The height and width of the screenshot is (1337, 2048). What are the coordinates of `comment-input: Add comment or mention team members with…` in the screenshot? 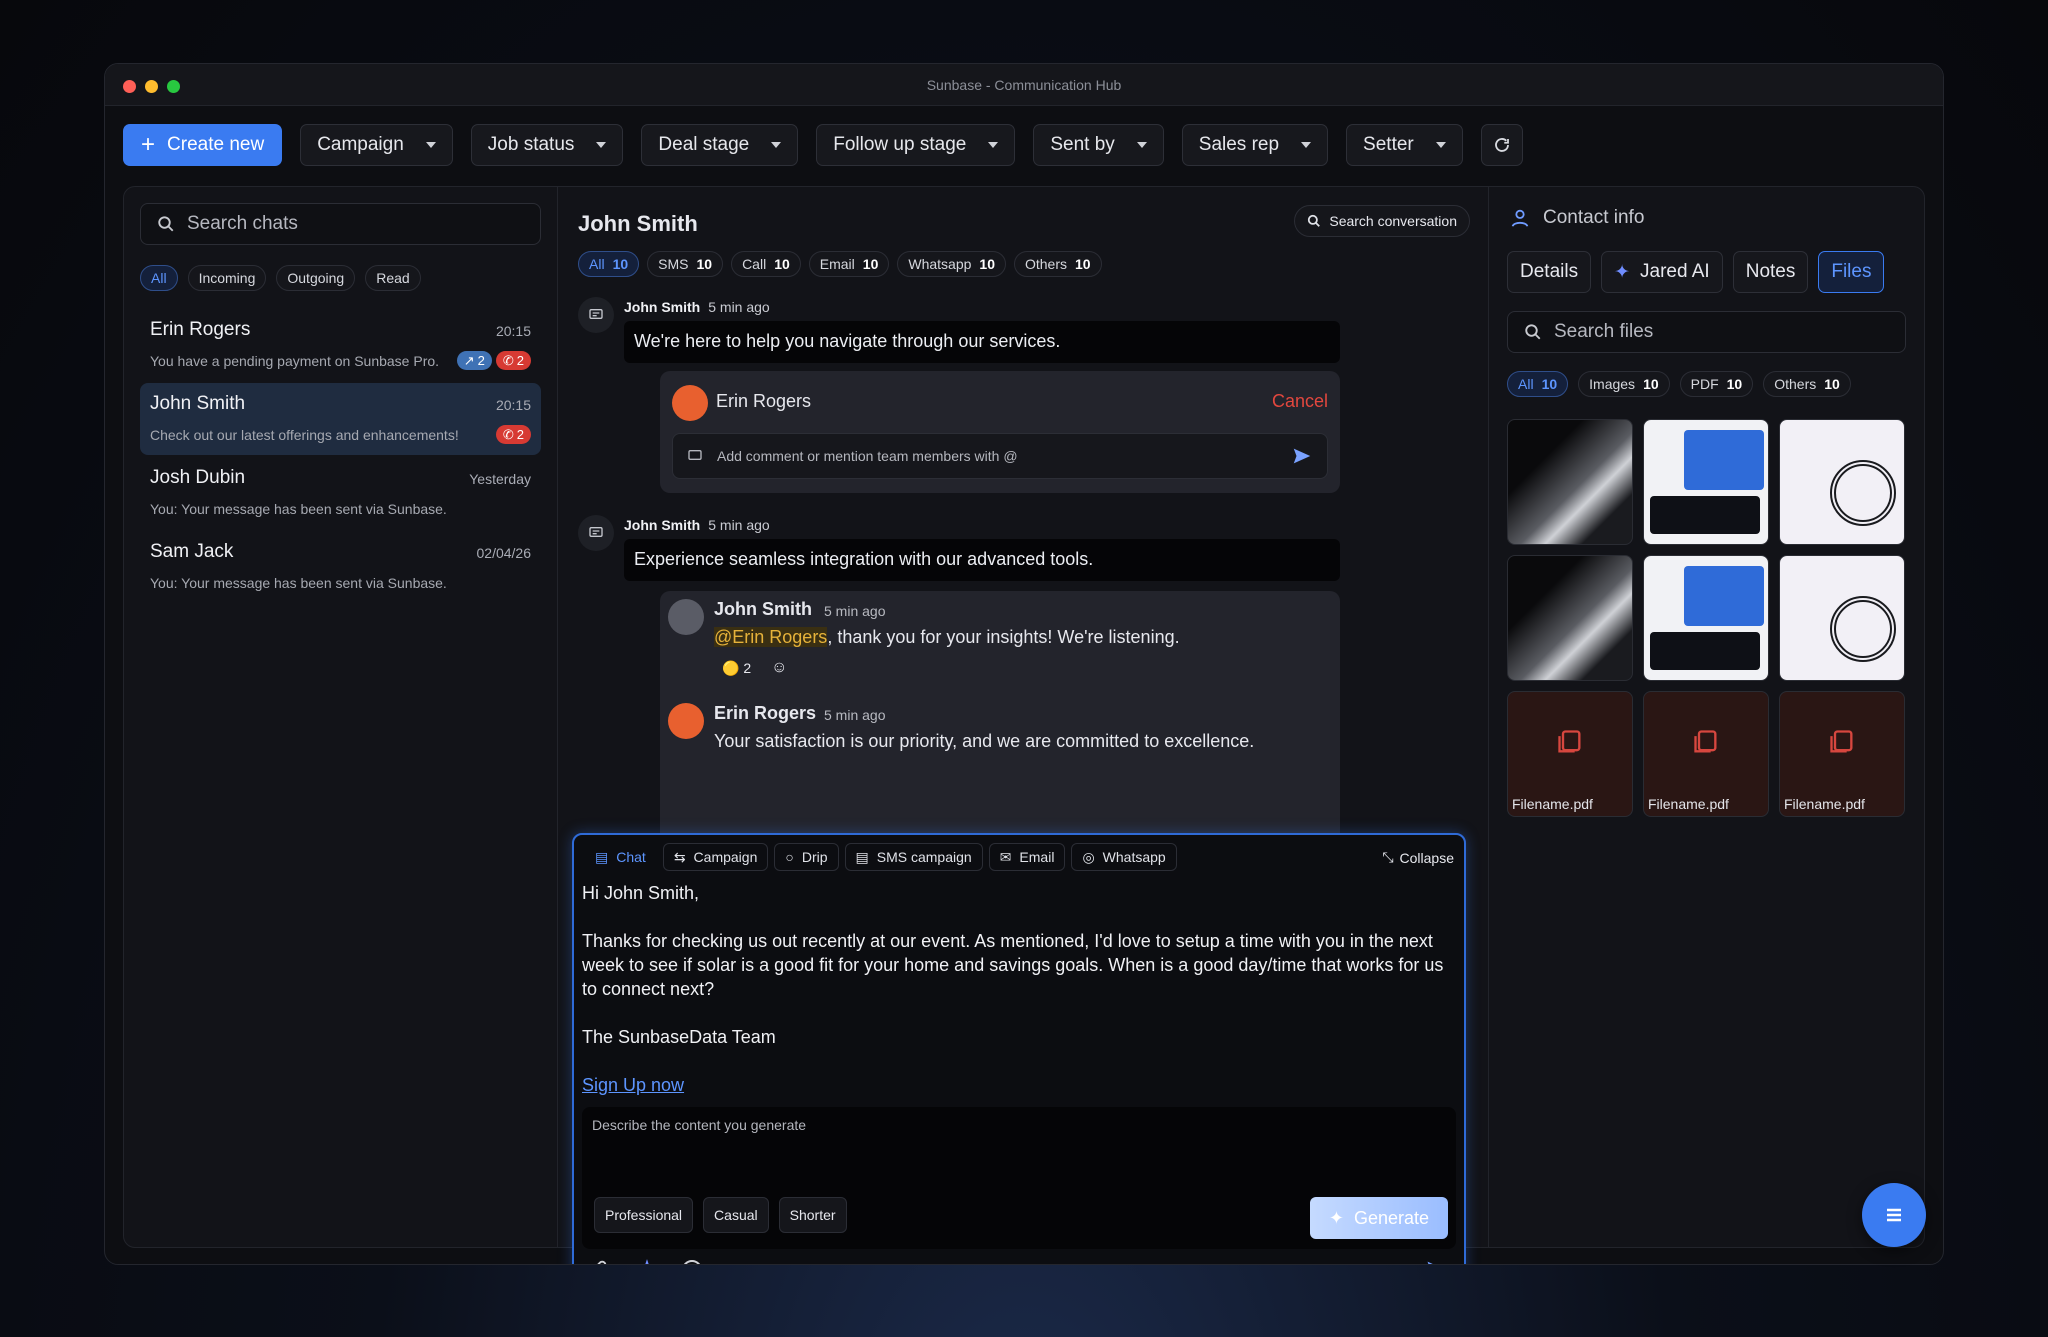 It's located at (1000, 456).